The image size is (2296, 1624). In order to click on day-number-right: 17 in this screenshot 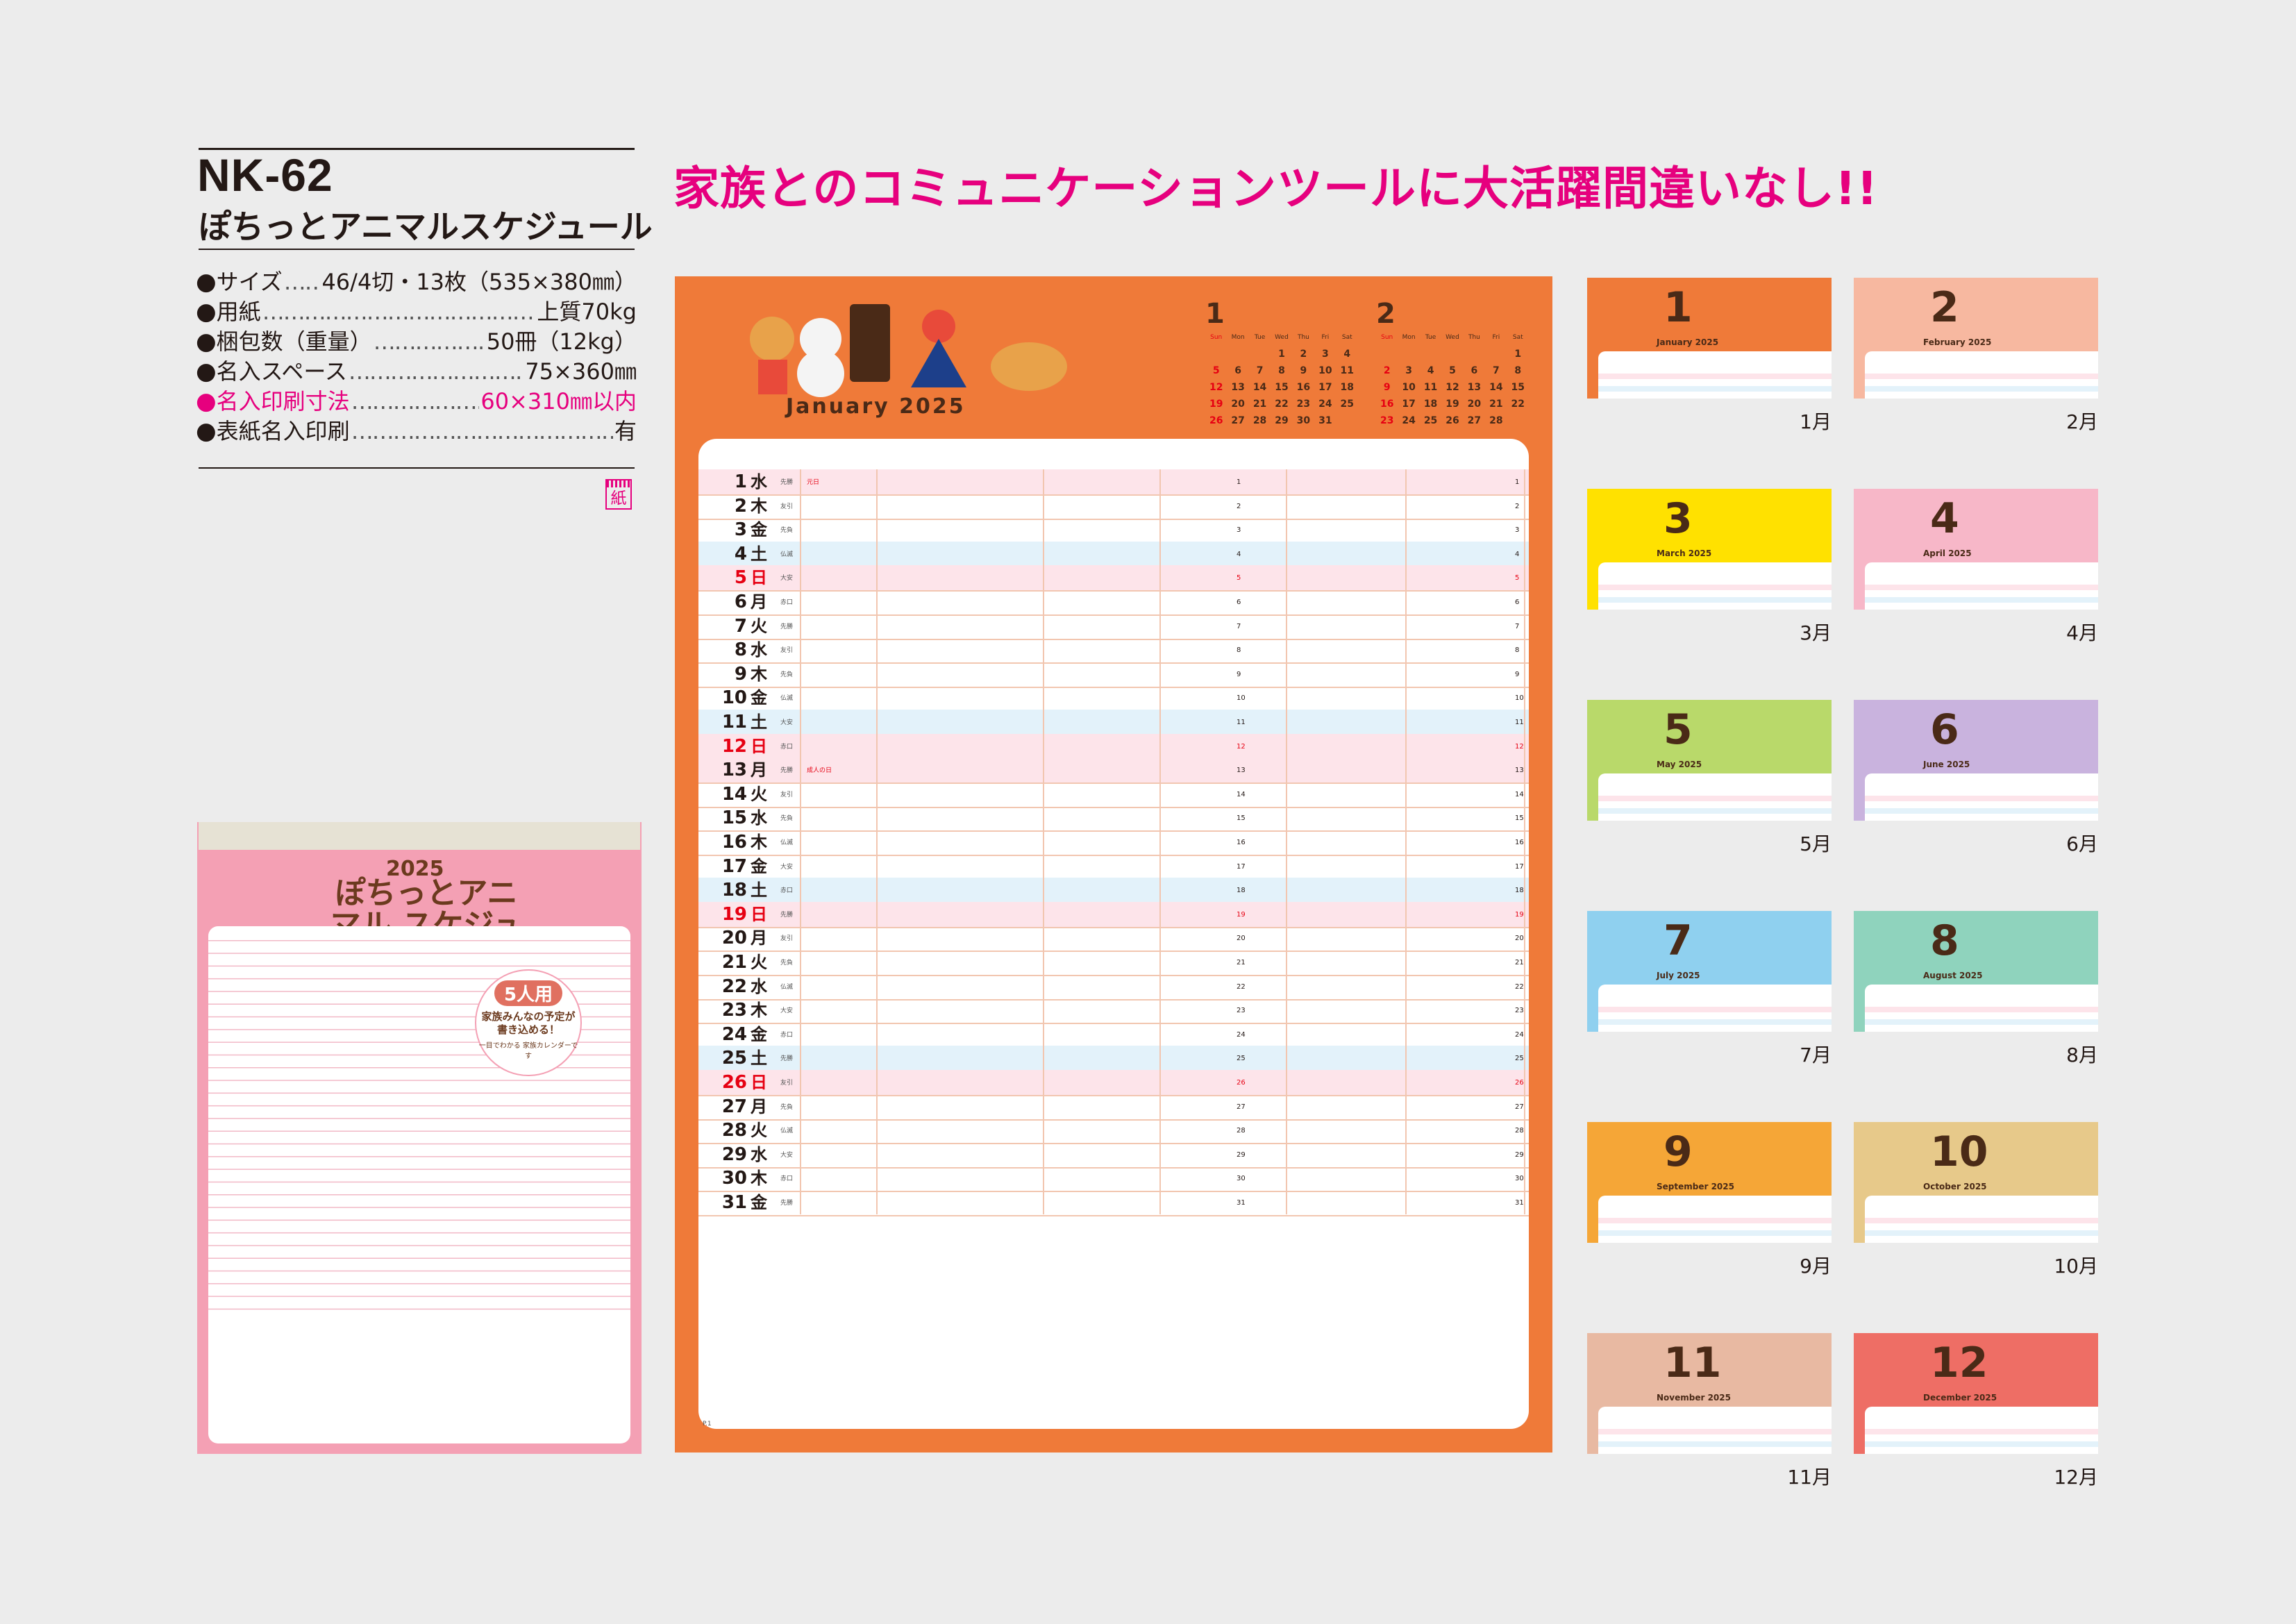, I will do `click(1519, 867)`.